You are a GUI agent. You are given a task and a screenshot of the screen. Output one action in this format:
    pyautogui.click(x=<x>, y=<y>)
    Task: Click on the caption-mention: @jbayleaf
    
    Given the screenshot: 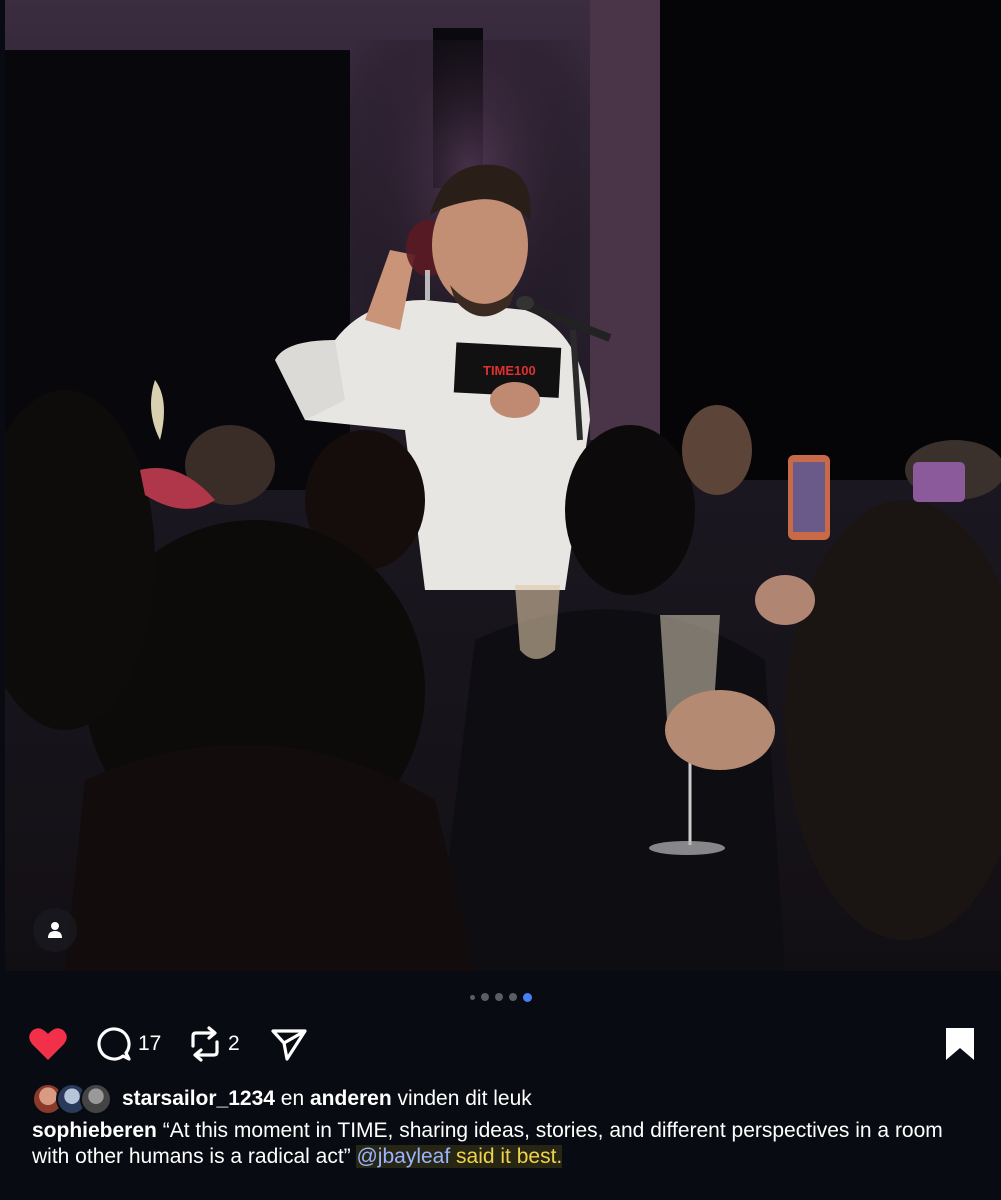 What is the action you would take?
    pyautogui.click(x=403, y=1156)
    